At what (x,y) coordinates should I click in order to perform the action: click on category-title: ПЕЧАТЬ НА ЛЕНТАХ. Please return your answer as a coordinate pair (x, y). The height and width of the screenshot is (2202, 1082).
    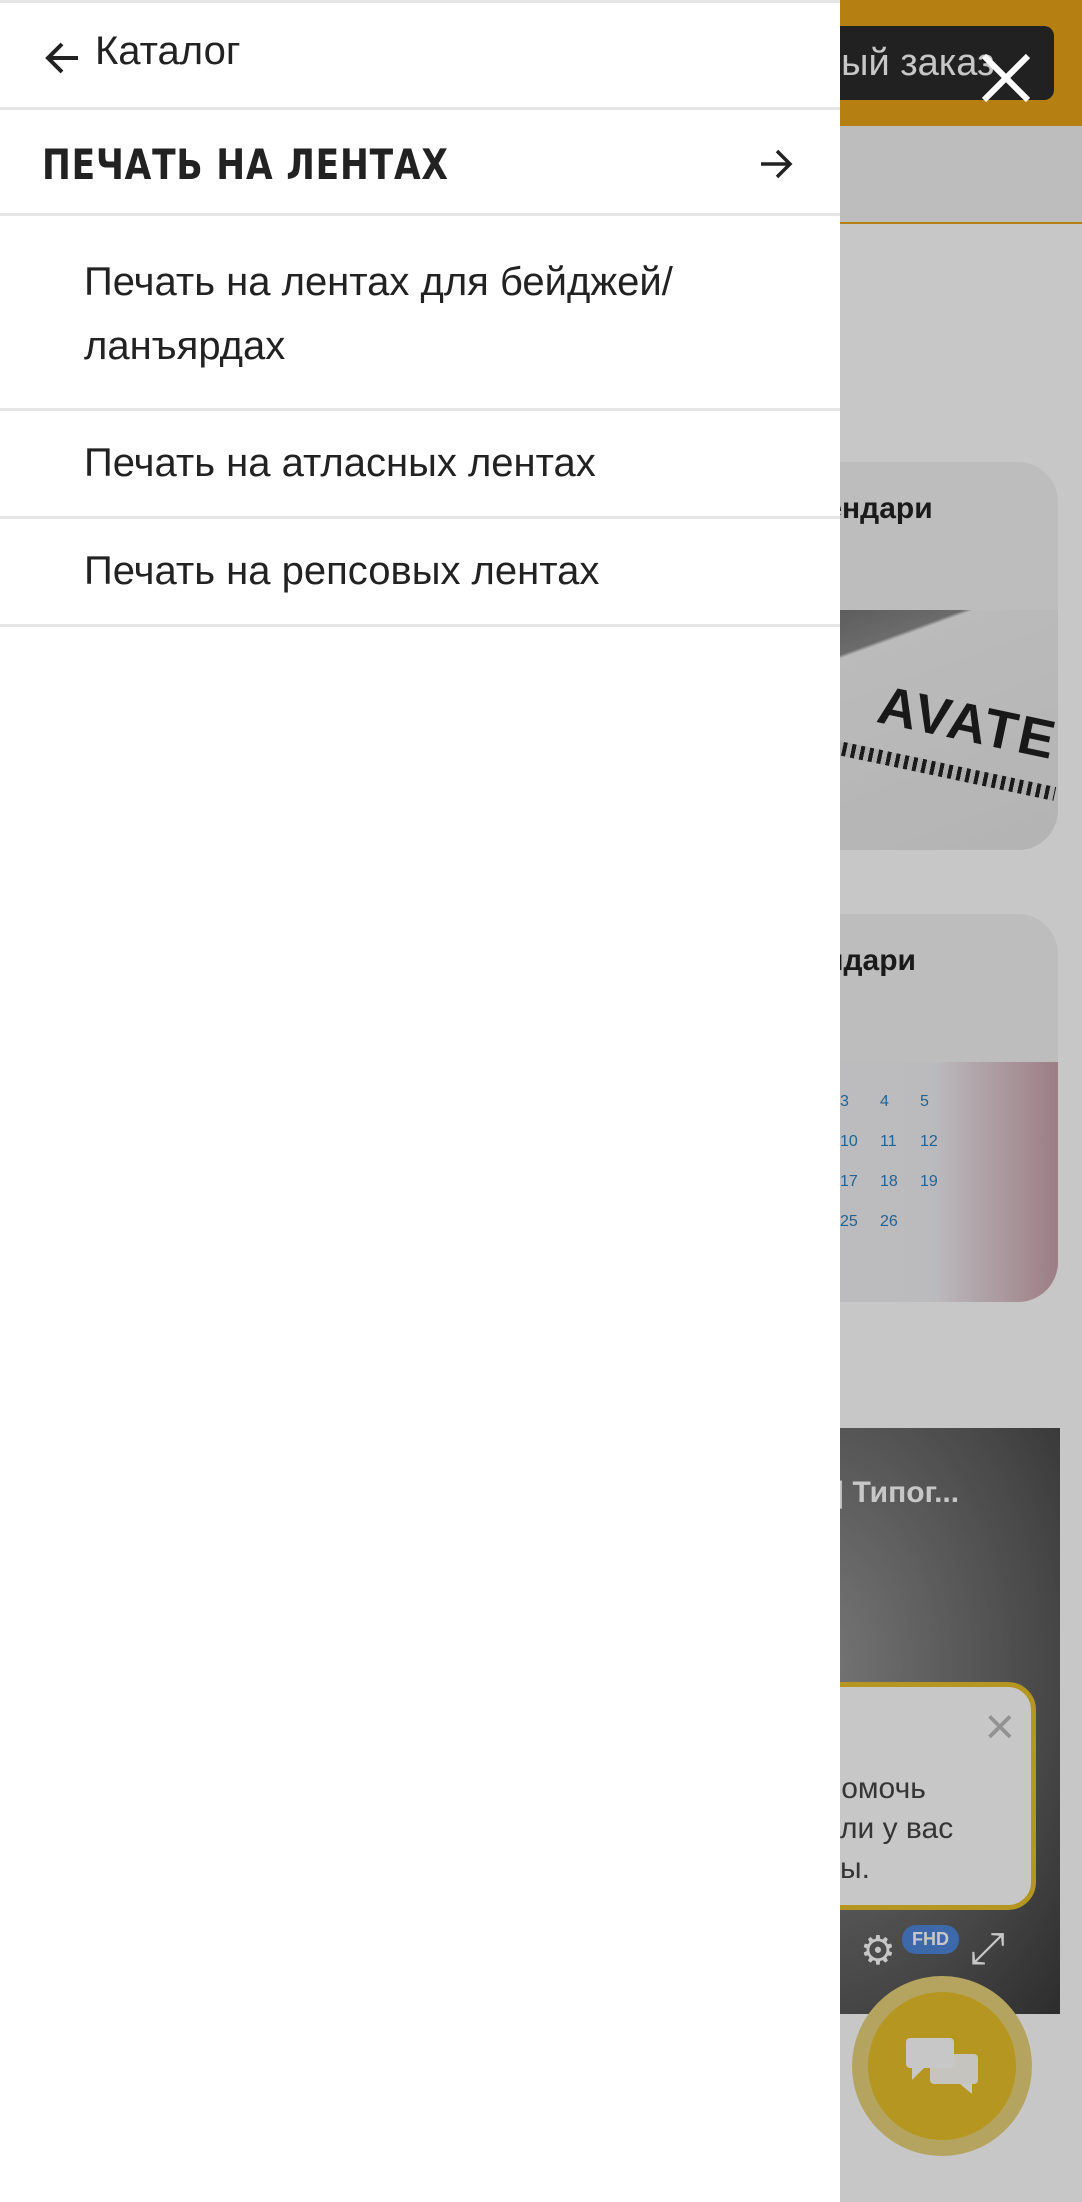
    Looking at the image, I should click on (245, 164).